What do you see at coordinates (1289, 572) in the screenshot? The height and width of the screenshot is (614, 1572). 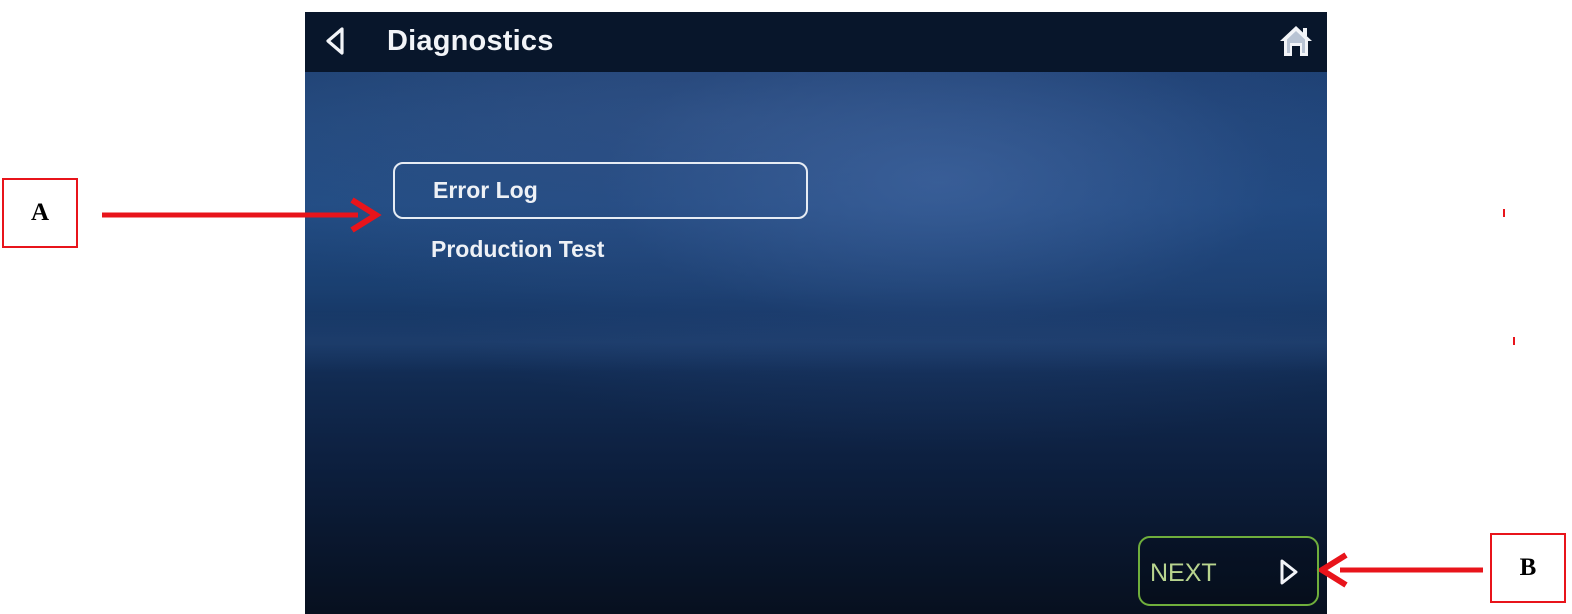 I see `chevron-right-icon` at bounding box center [1289, 572].